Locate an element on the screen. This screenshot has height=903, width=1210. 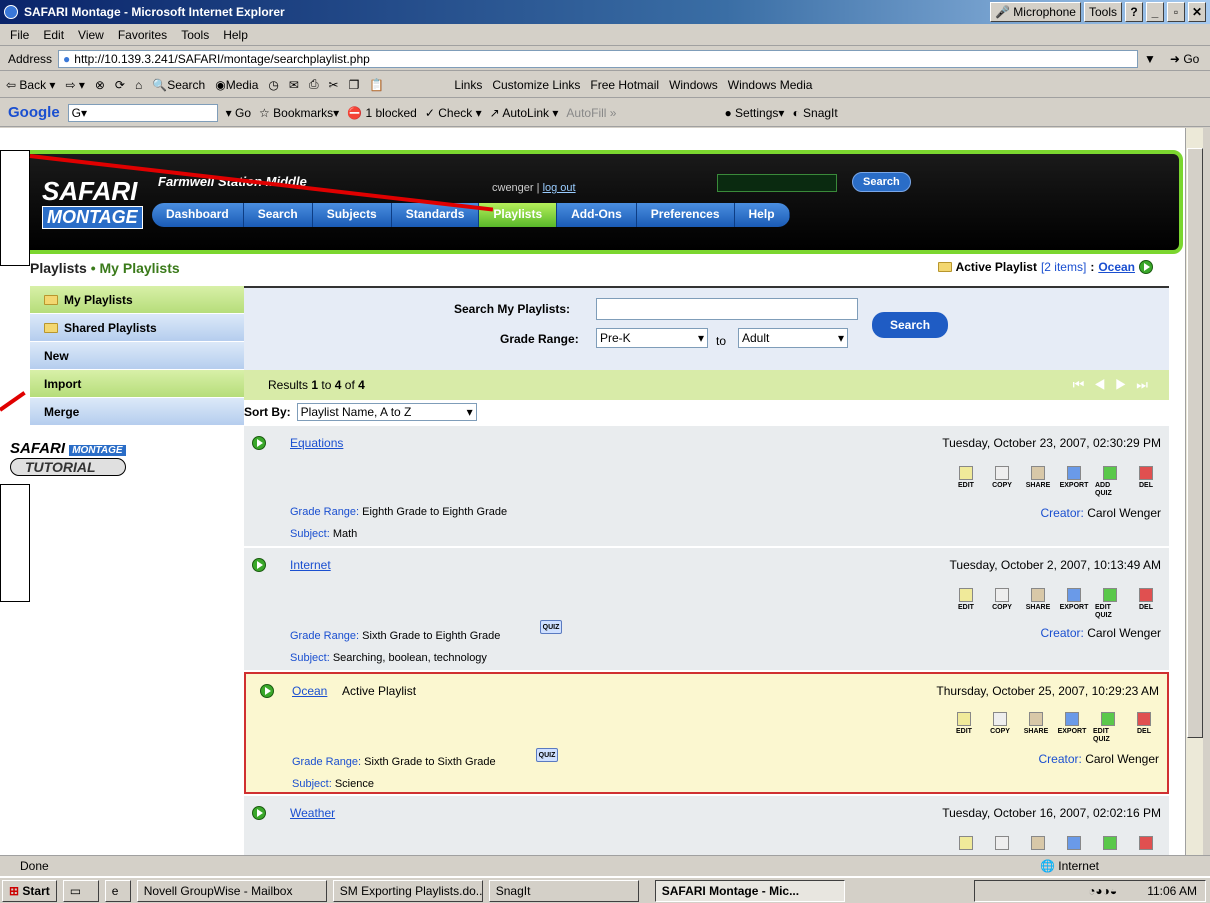
grade-from-select: Pre-K ▾ is located at coordinates (652, 338).